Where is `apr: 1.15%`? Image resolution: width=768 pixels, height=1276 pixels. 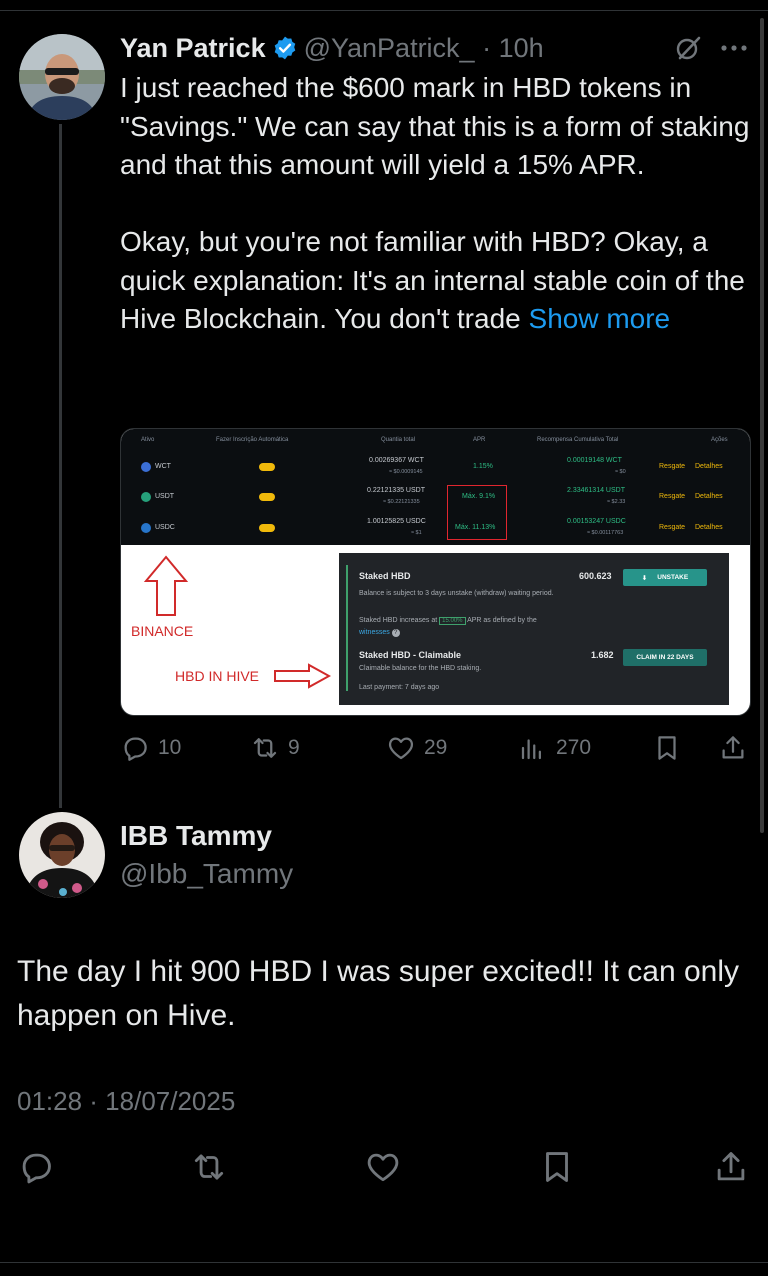
apr: 1.15% is located at coordinates (483, 466).